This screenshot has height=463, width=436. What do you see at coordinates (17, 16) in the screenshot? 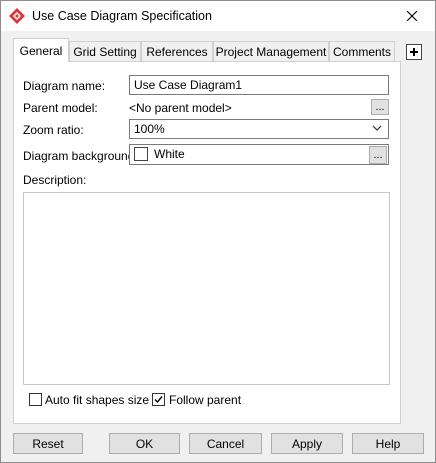
I see `visual-paradigm-logo-icon` at bounding box center [17, 16].